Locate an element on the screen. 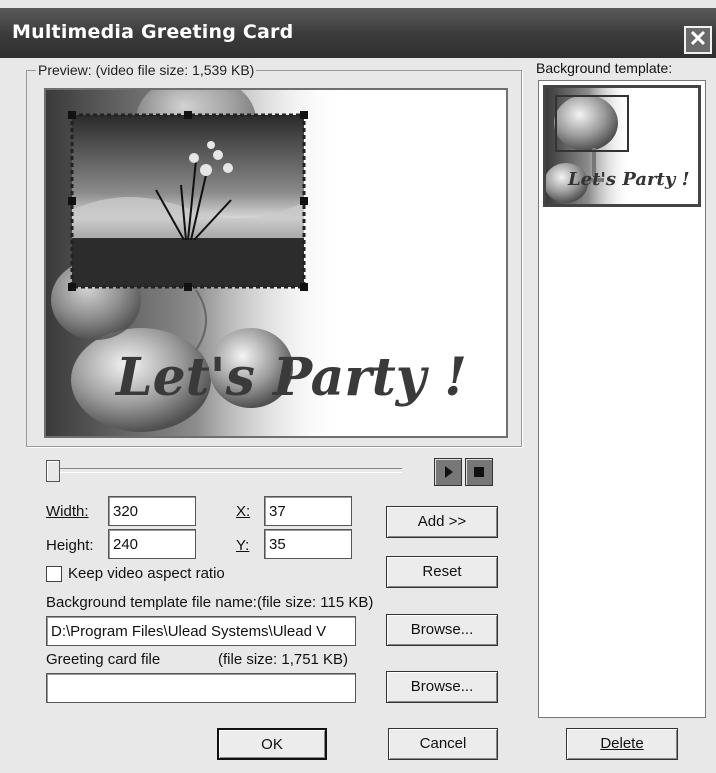 This screenshot has width=716, height=773. greeting-file-field is located at coordinates (201, 688).